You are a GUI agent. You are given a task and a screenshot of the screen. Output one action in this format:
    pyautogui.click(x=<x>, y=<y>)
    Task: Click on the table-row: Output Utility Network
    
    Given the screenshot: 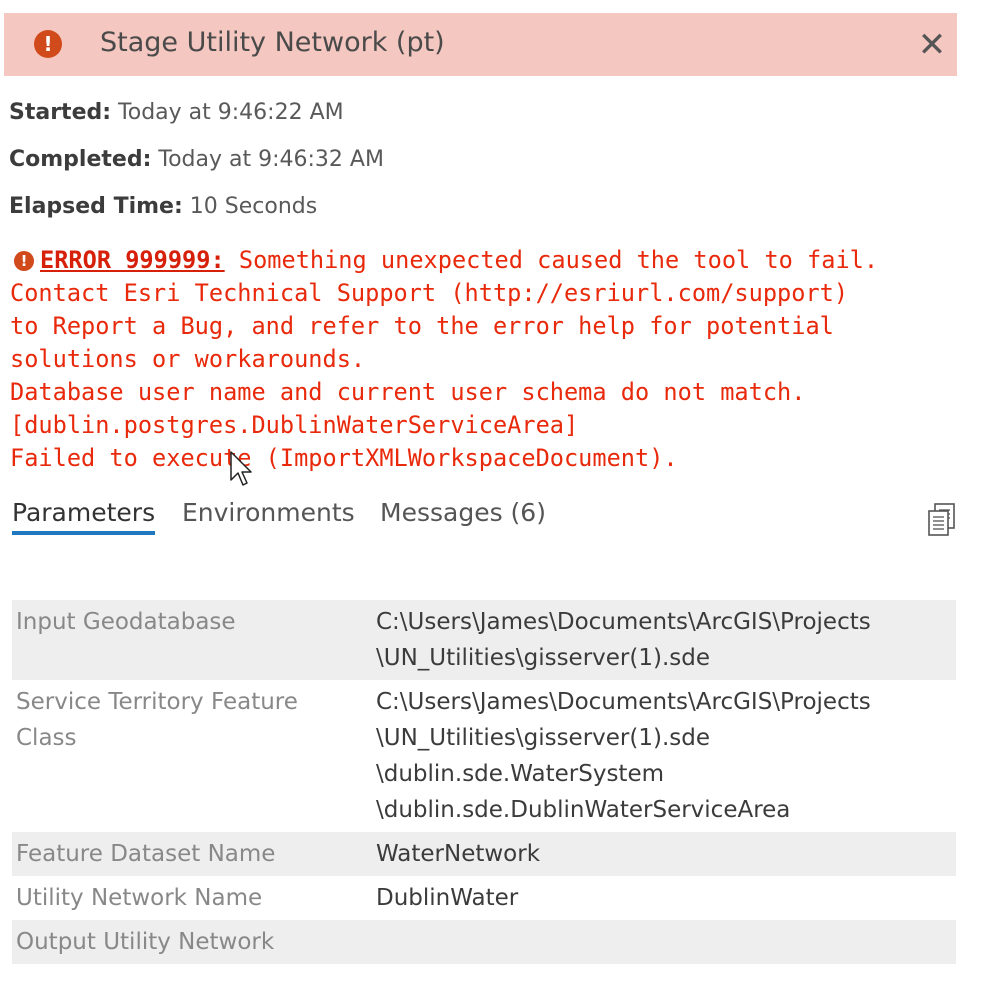 What is the action you would take?
    pyautogui.click(x=484, y=942)
    